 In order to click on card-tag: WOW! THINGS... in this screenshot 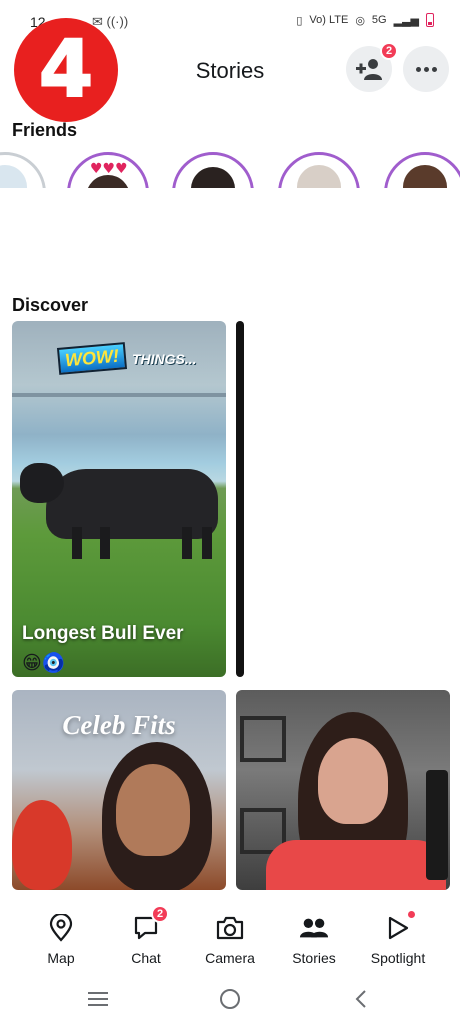, I will do `click(126, 358)`.